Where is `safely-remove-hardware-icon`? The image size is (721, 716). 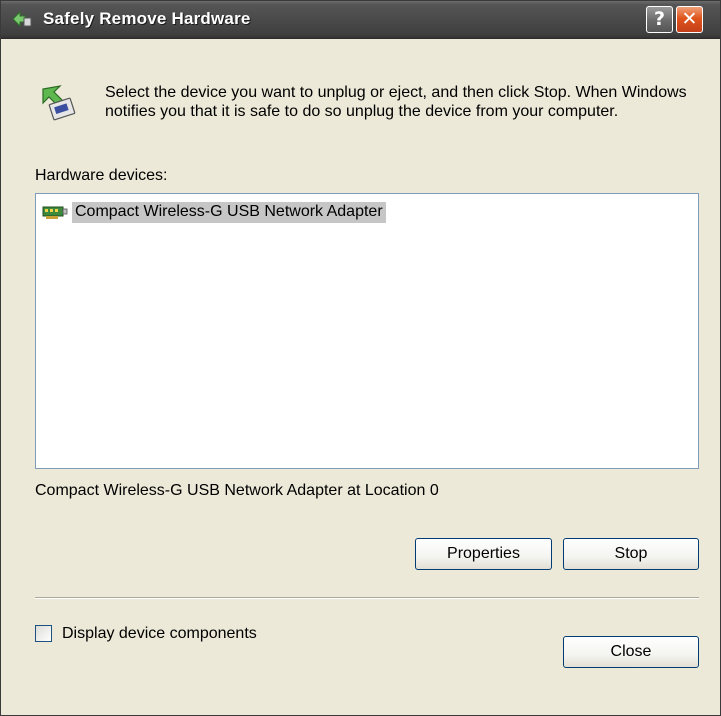
safely-remove-hardware-icon is located at coordinates (22, 19).